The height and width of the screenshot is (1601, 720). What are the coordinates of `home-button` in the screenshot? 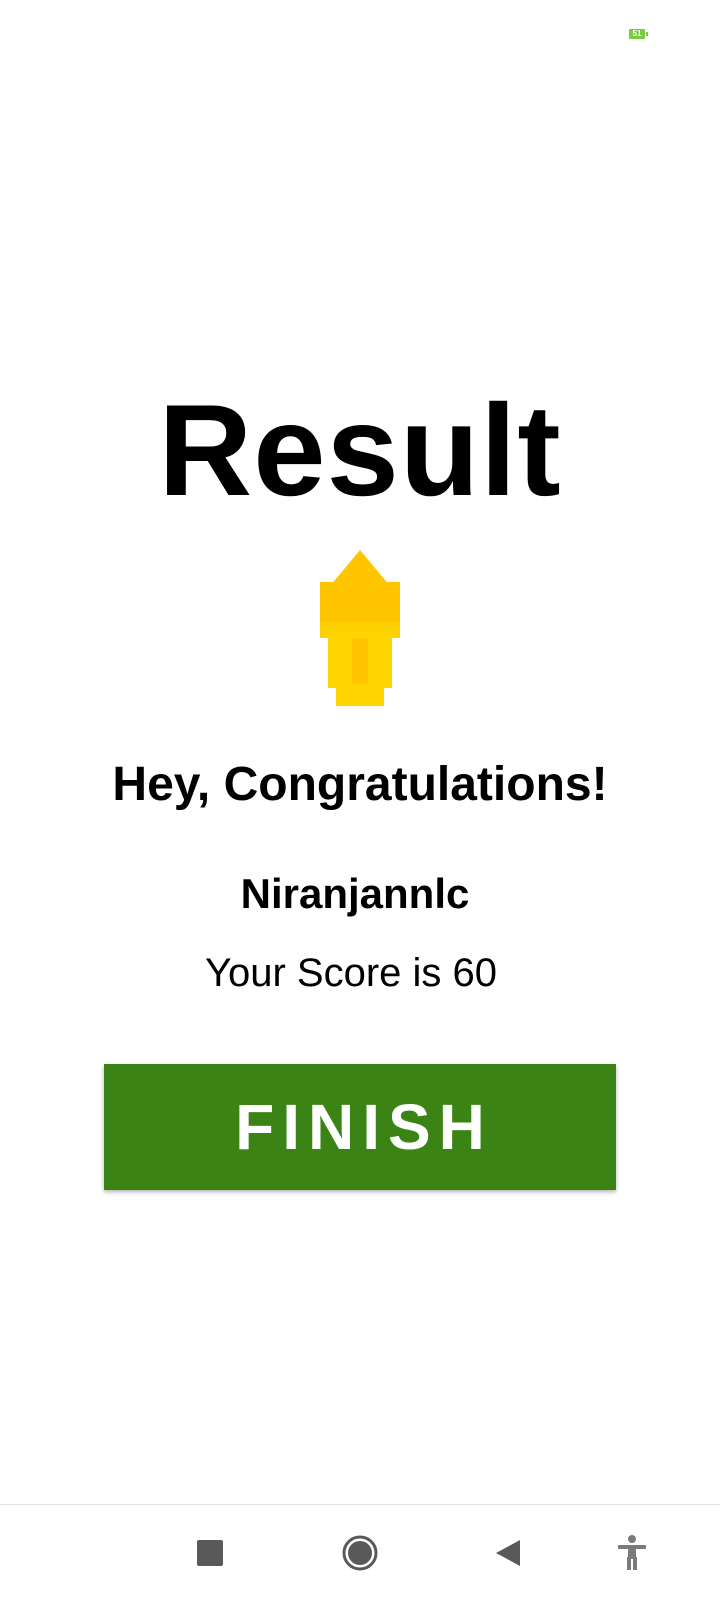 It's located at (360, 1553).